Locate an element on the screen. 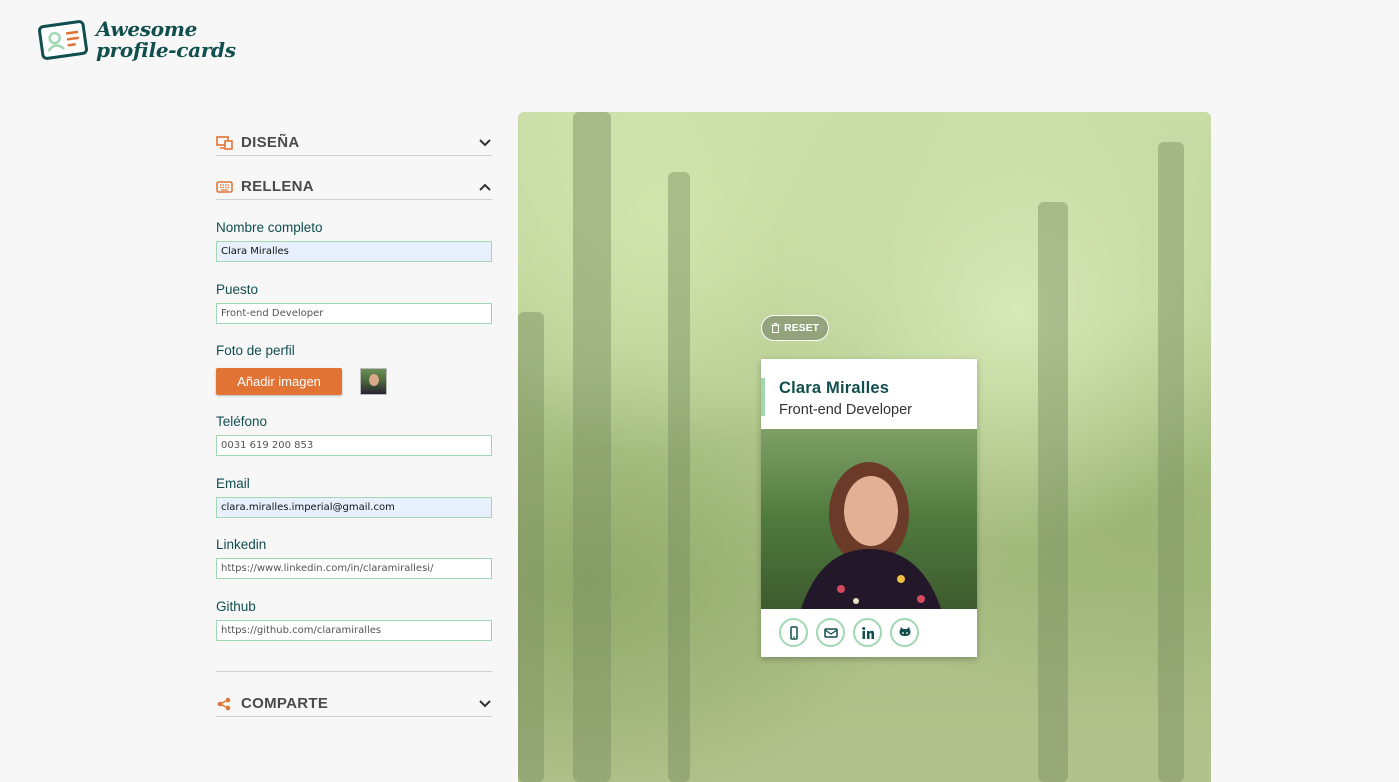 Image resolution: width=1399 pixels, height=782 pixels. section-share-title: COMPARTE is located at coordinates (285, 703).